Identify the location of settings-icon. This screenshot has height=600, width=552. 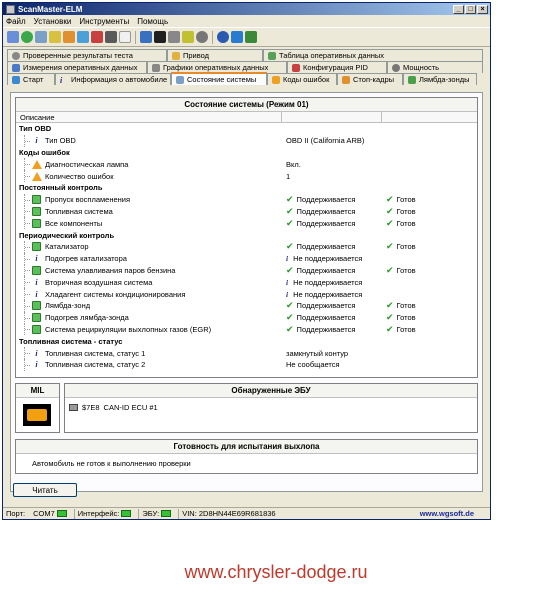
(202, 37).